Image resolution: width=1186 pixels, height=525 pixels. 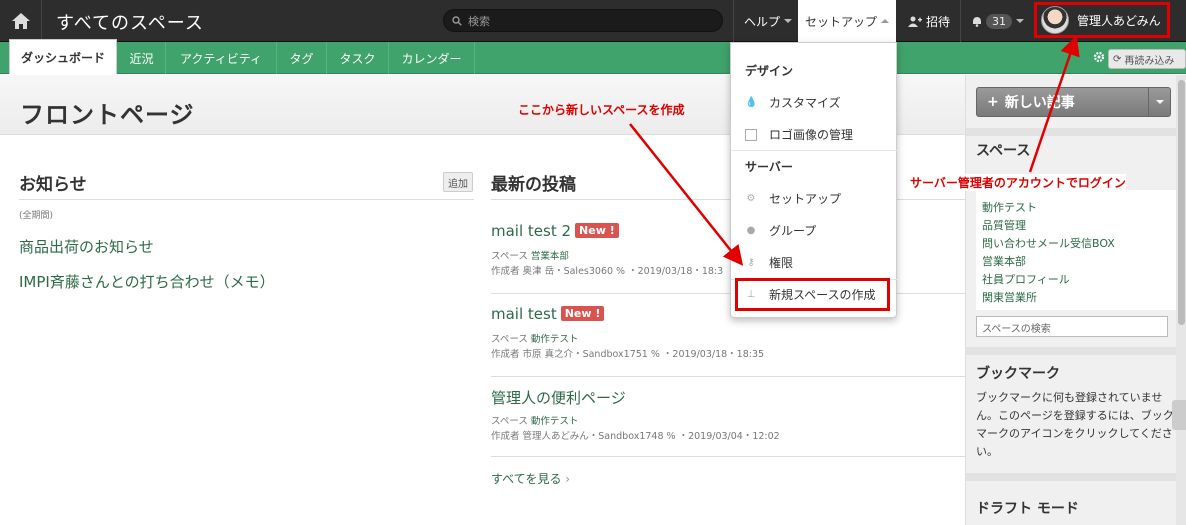 I want to click on arrow-to-user-menu, so click(x=1054, y=104).